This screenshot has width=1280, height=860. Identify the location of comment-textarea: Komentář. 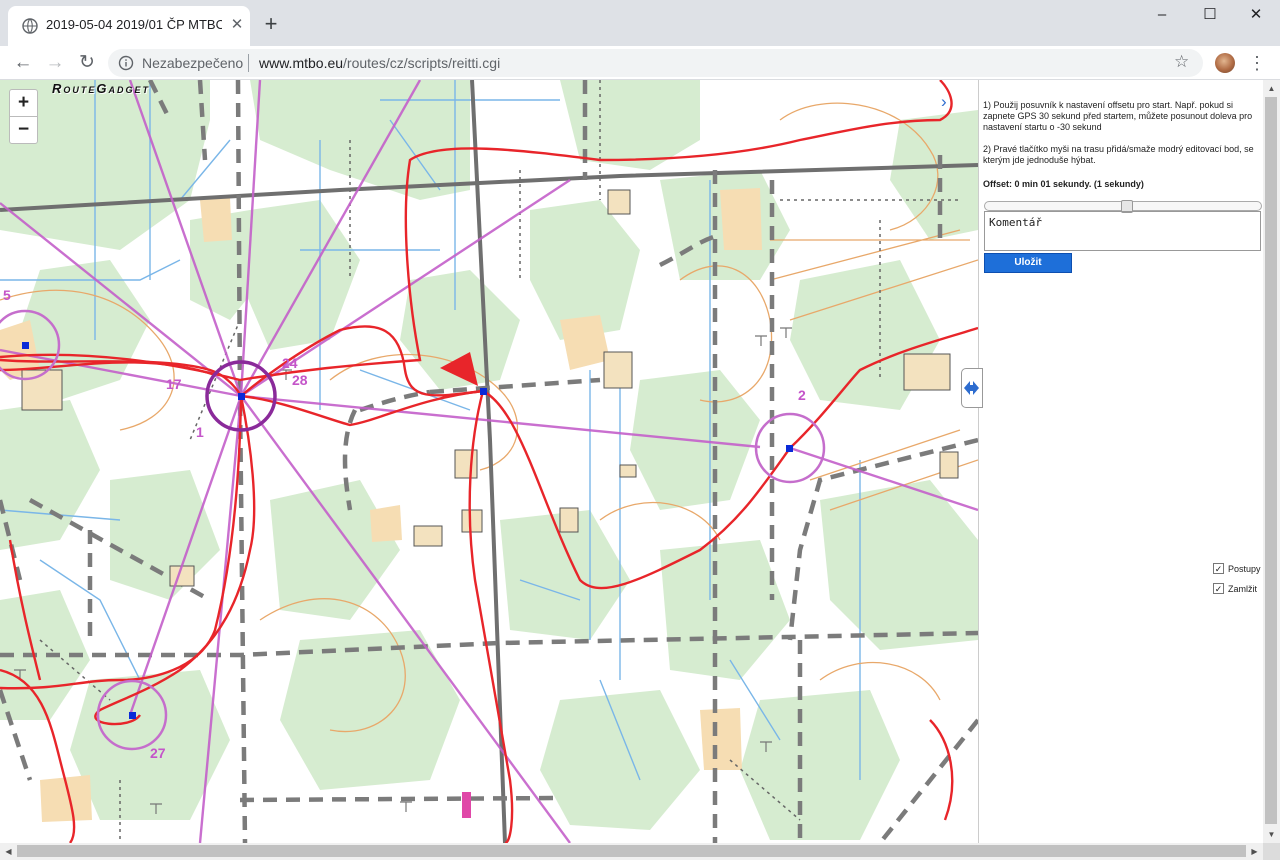
(1122, 231).